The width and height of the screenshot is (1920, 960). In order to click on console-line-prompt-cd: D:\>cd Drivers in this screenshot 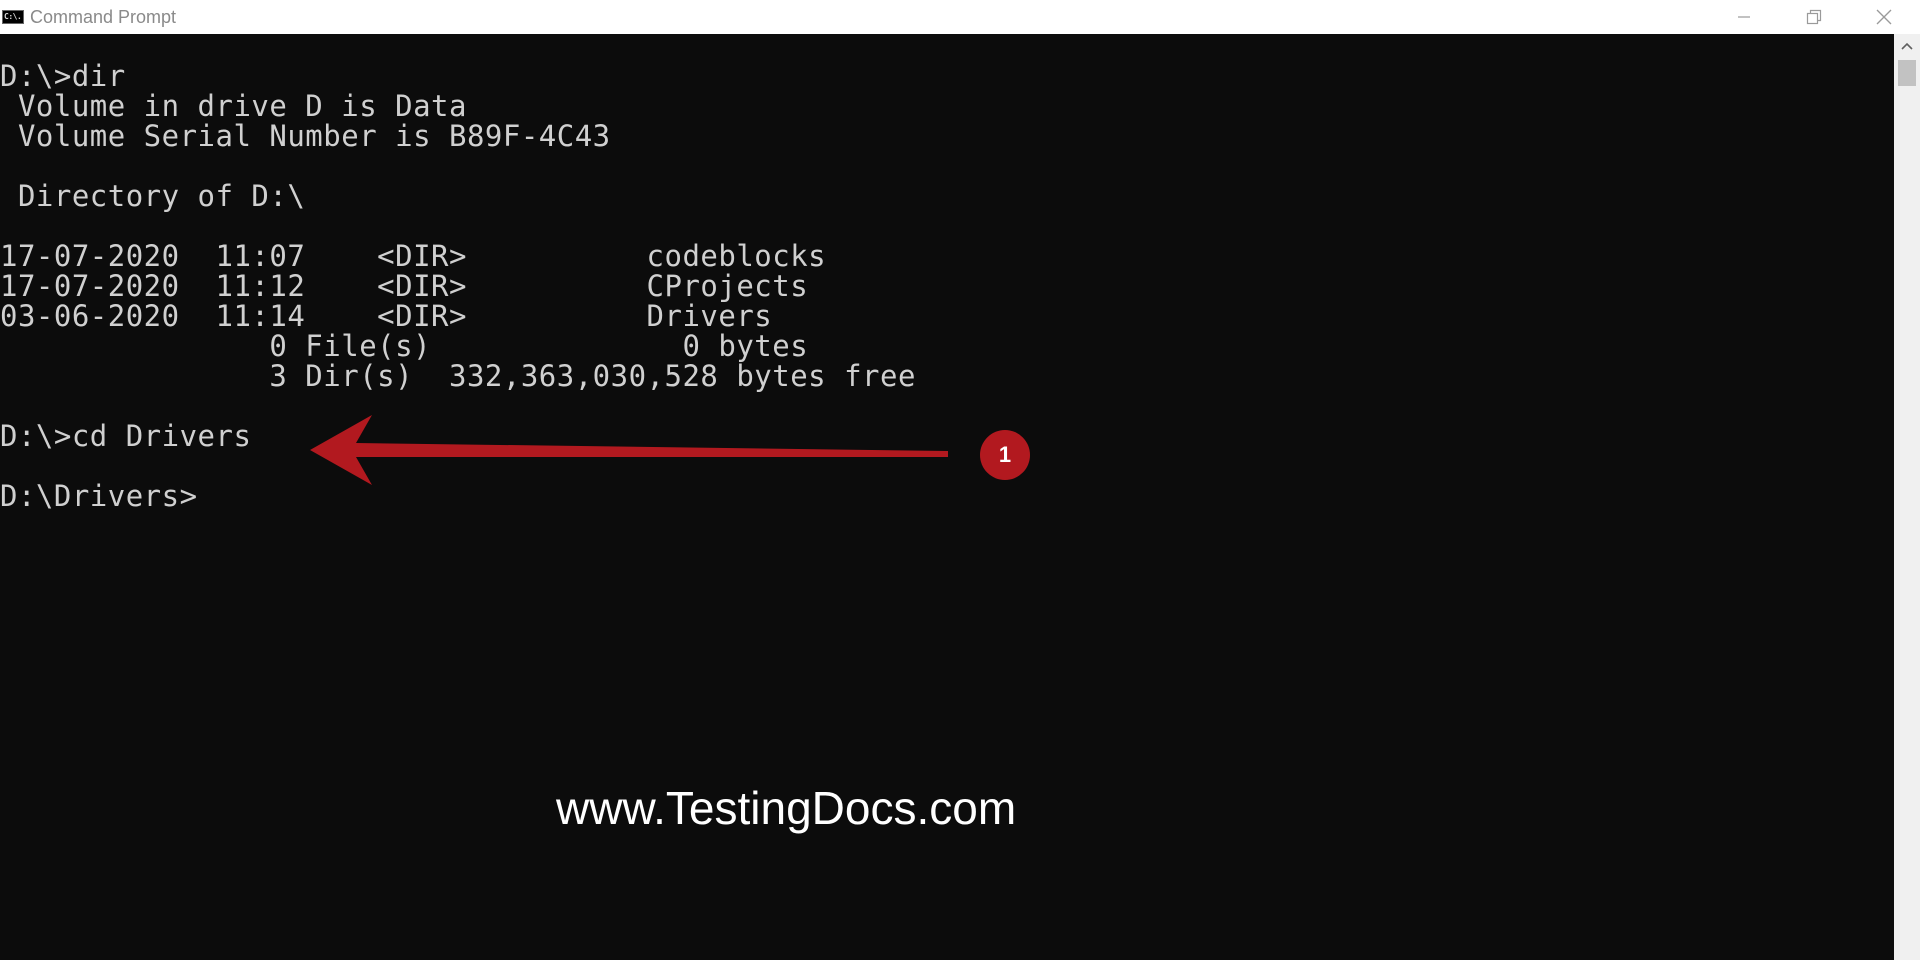, I will do `click(126, 436)`.